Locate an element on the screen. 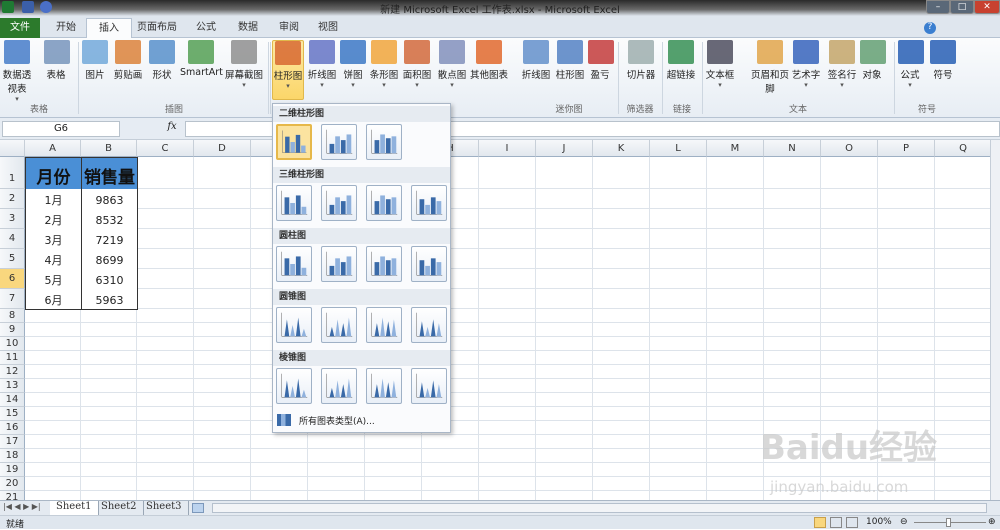 This screenshot has width=1000, height=530. cell-month: 2月 is located at coordinates (53, 219).